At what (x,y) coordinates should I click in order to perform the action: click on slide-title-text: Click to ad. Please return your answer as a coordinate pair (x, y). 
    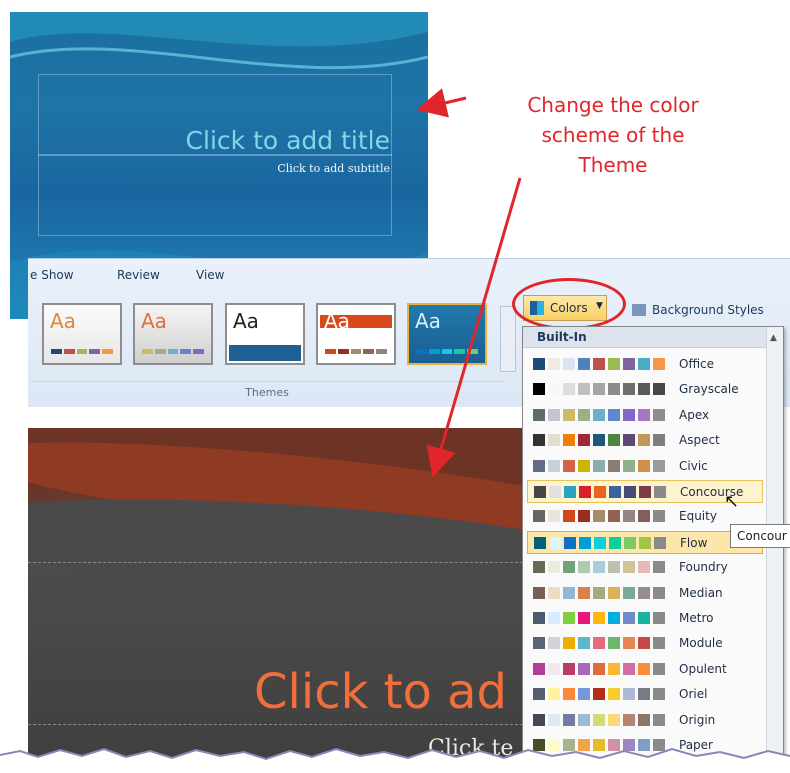
    Looking at the image, I should click on (380, 692).